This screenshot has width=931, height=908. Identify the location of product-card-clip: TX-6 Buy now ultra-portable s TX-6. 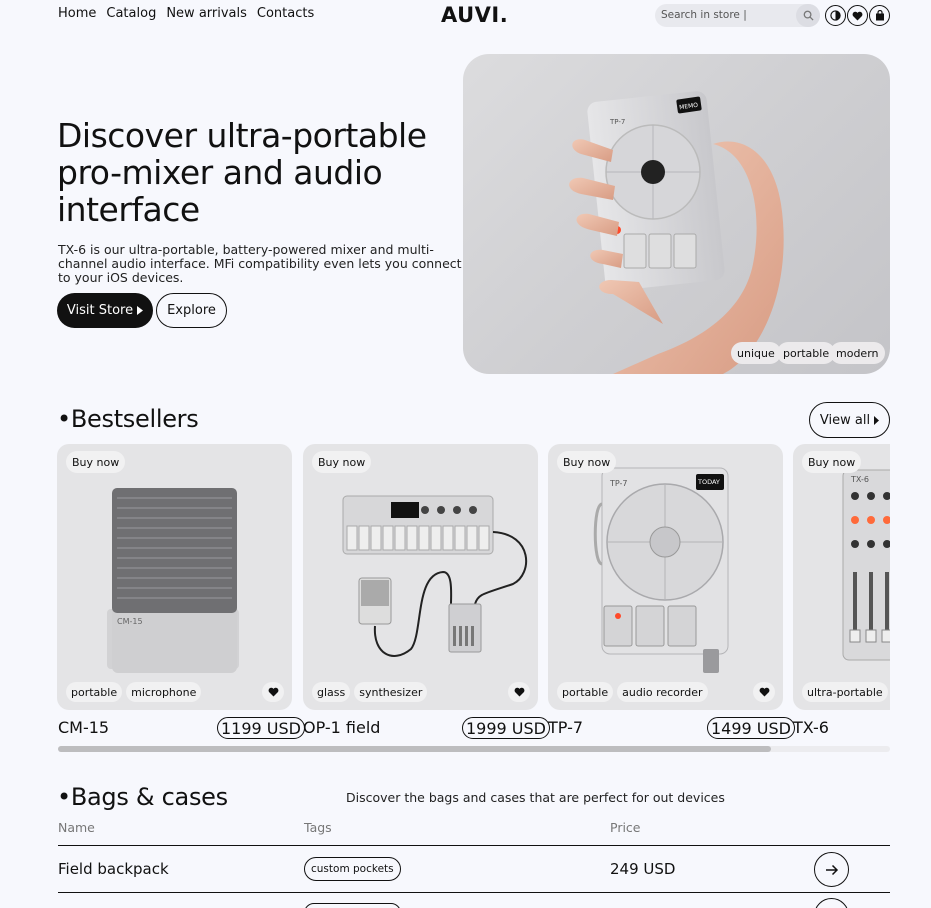
(841, 594).